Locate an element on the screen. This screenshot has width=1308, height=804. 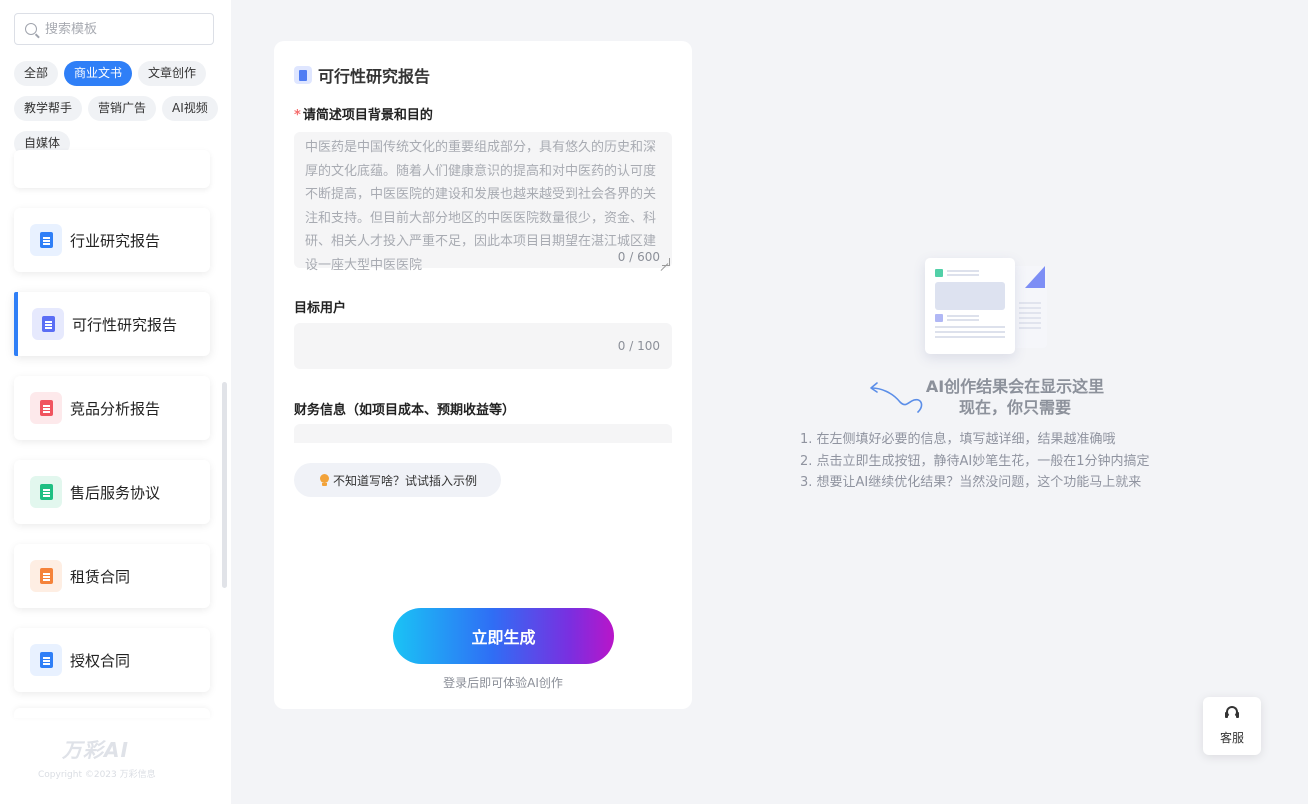
template-item-feasibility-report: 可行性研究报告 is located at coordinates (112, 324).